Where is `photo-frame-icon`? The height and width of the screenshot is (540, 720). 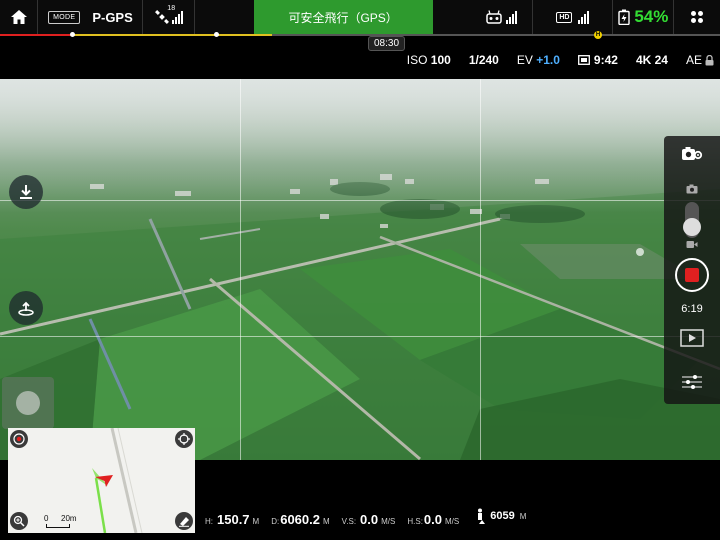
photo-frame-icon is located at coordinates (583, 60).